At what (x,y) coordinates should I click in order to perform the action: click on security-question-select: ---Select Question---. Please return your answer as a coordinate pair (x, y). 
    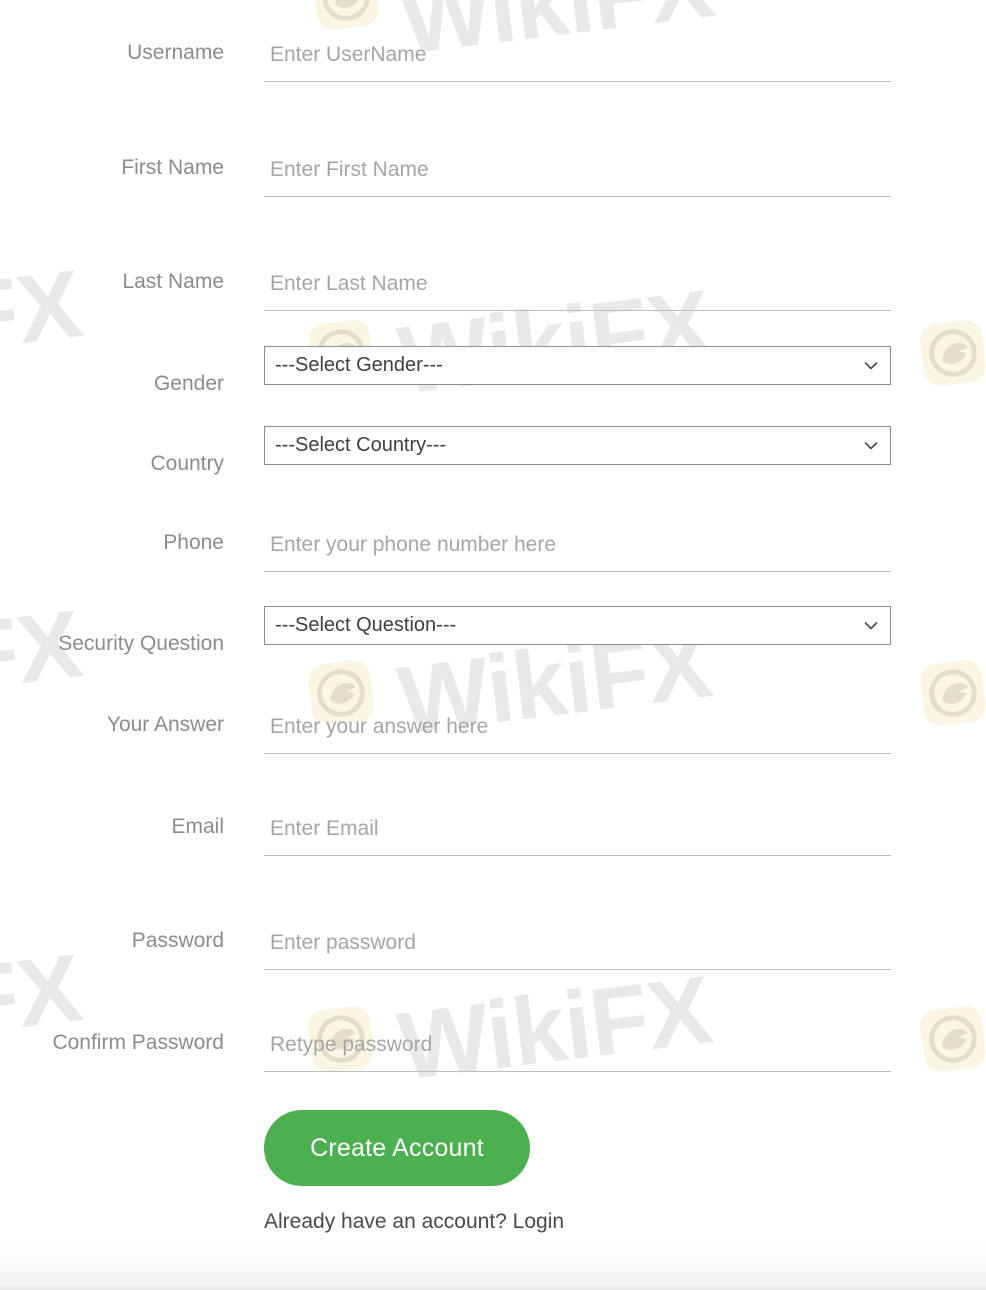
    Looking at the image, I should click on (577, 625).